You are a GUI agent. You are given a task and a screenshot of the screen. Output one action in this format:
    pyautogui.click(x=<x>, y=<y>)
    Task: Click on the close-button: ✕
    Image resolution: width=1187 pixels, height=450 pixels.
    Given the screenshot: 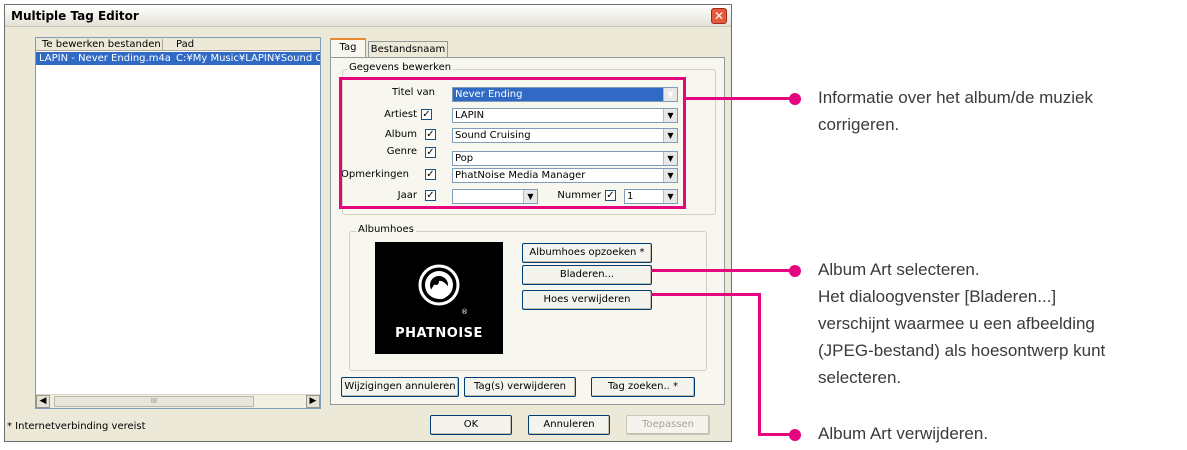 What is the action you would take?
    pyautogui.click(x=719, y=16)
    